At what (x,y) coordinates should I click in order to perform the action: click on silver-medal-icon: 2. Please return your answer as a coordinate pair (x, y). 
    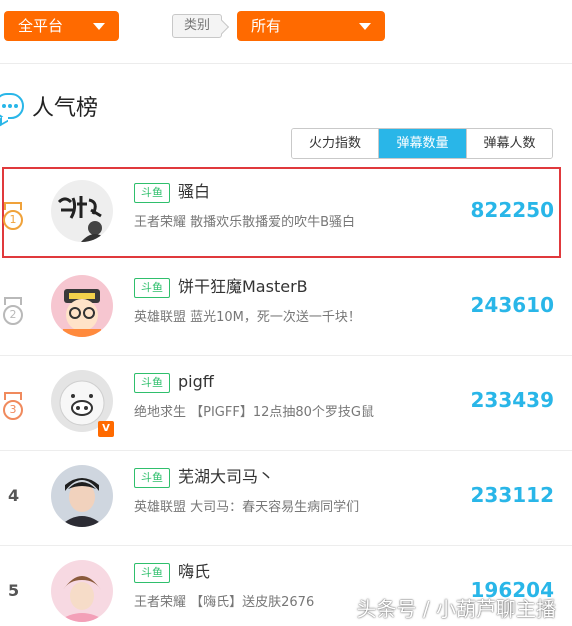
    Looking at the image, I should click on (13, 312).